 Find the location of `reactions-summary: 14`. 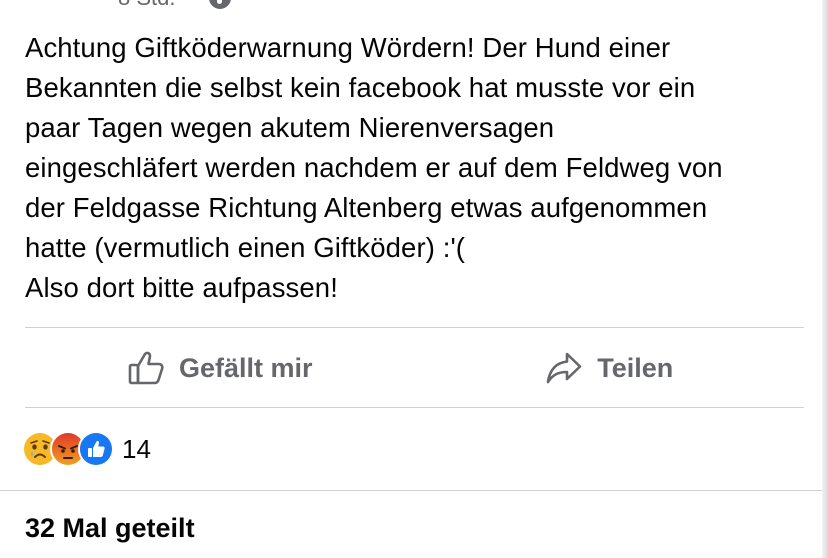

reactions-summary: 14 is located at coordinates (86, 449).